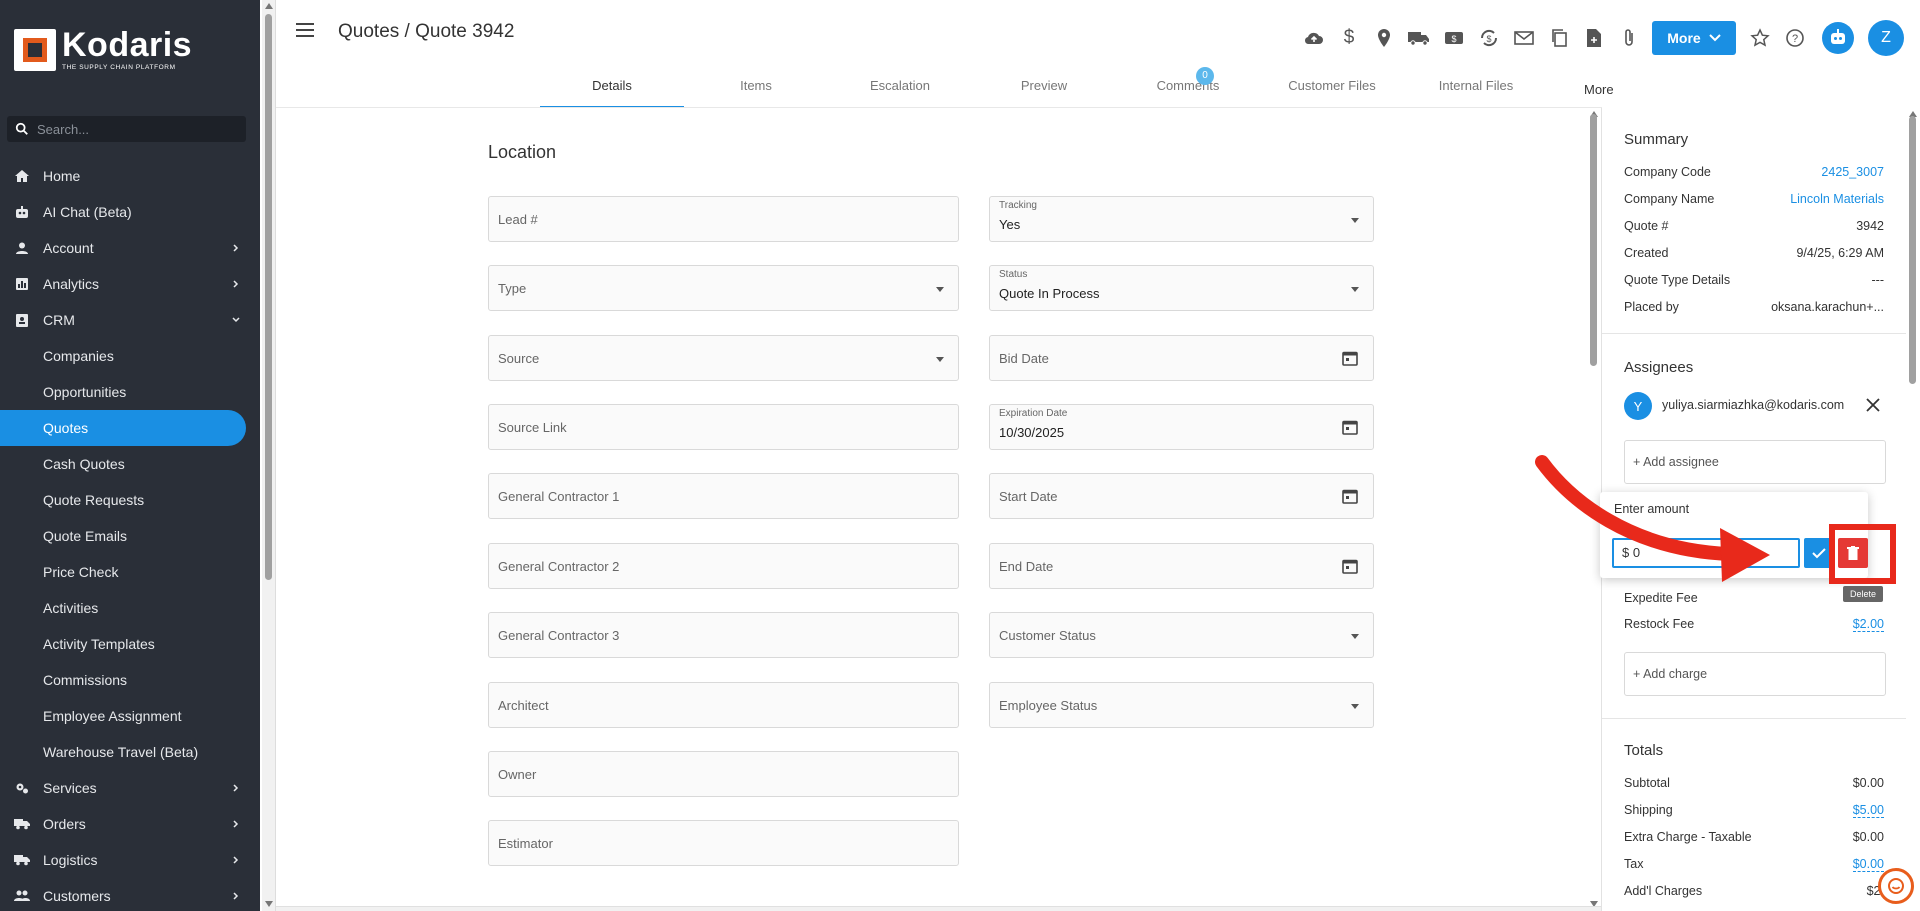 This screenshot has height=911, width=1920. I want to click on user-avatar: Z, so click(1886, 38).